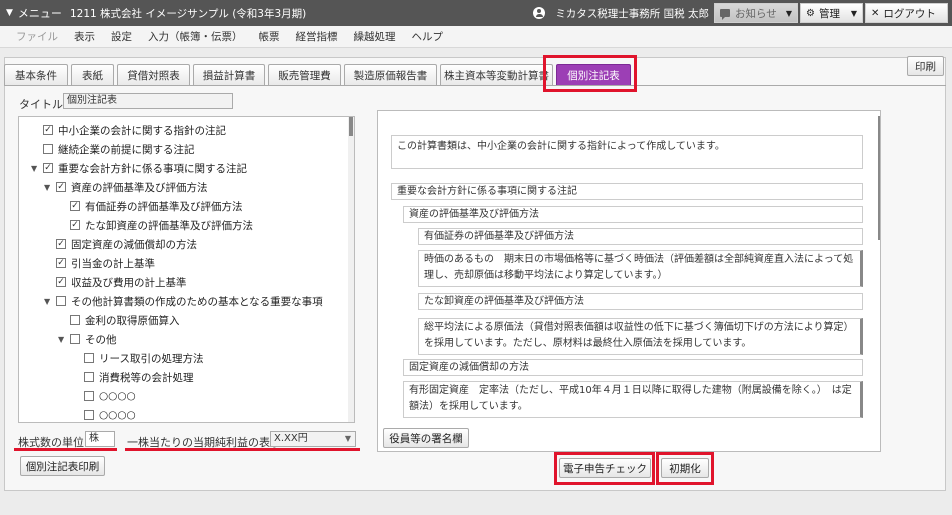 The height and width of the screenshot is (515, 952). What do you see at coordinates (36, 74) in the screenshot?
I see `tab-basic-conditions: 基本条件` at bounding box center [36, 74].